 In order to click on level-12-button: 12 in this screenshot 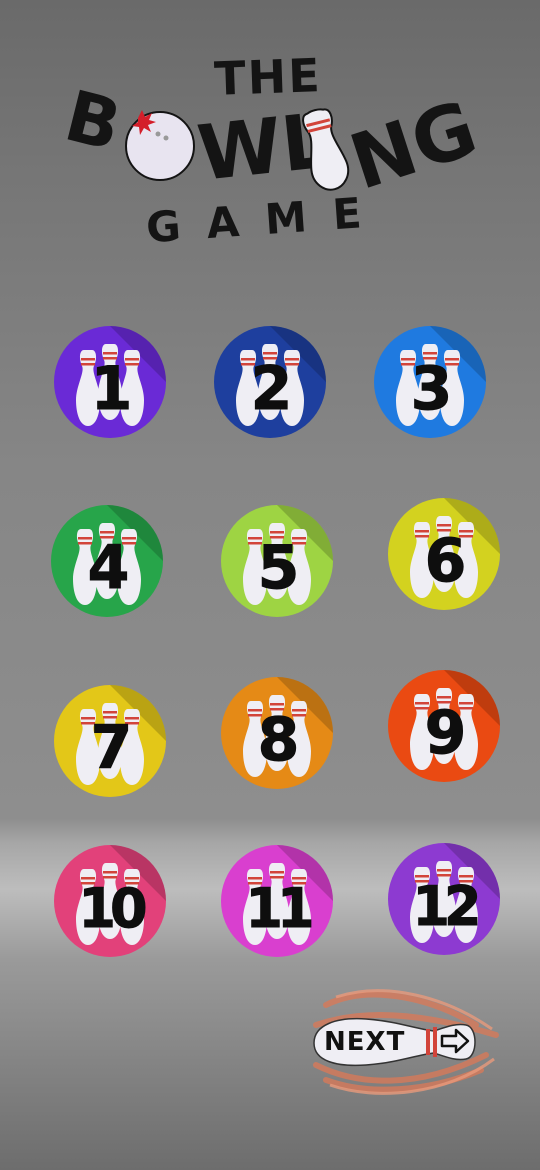, I will do `click(444, 899)`.